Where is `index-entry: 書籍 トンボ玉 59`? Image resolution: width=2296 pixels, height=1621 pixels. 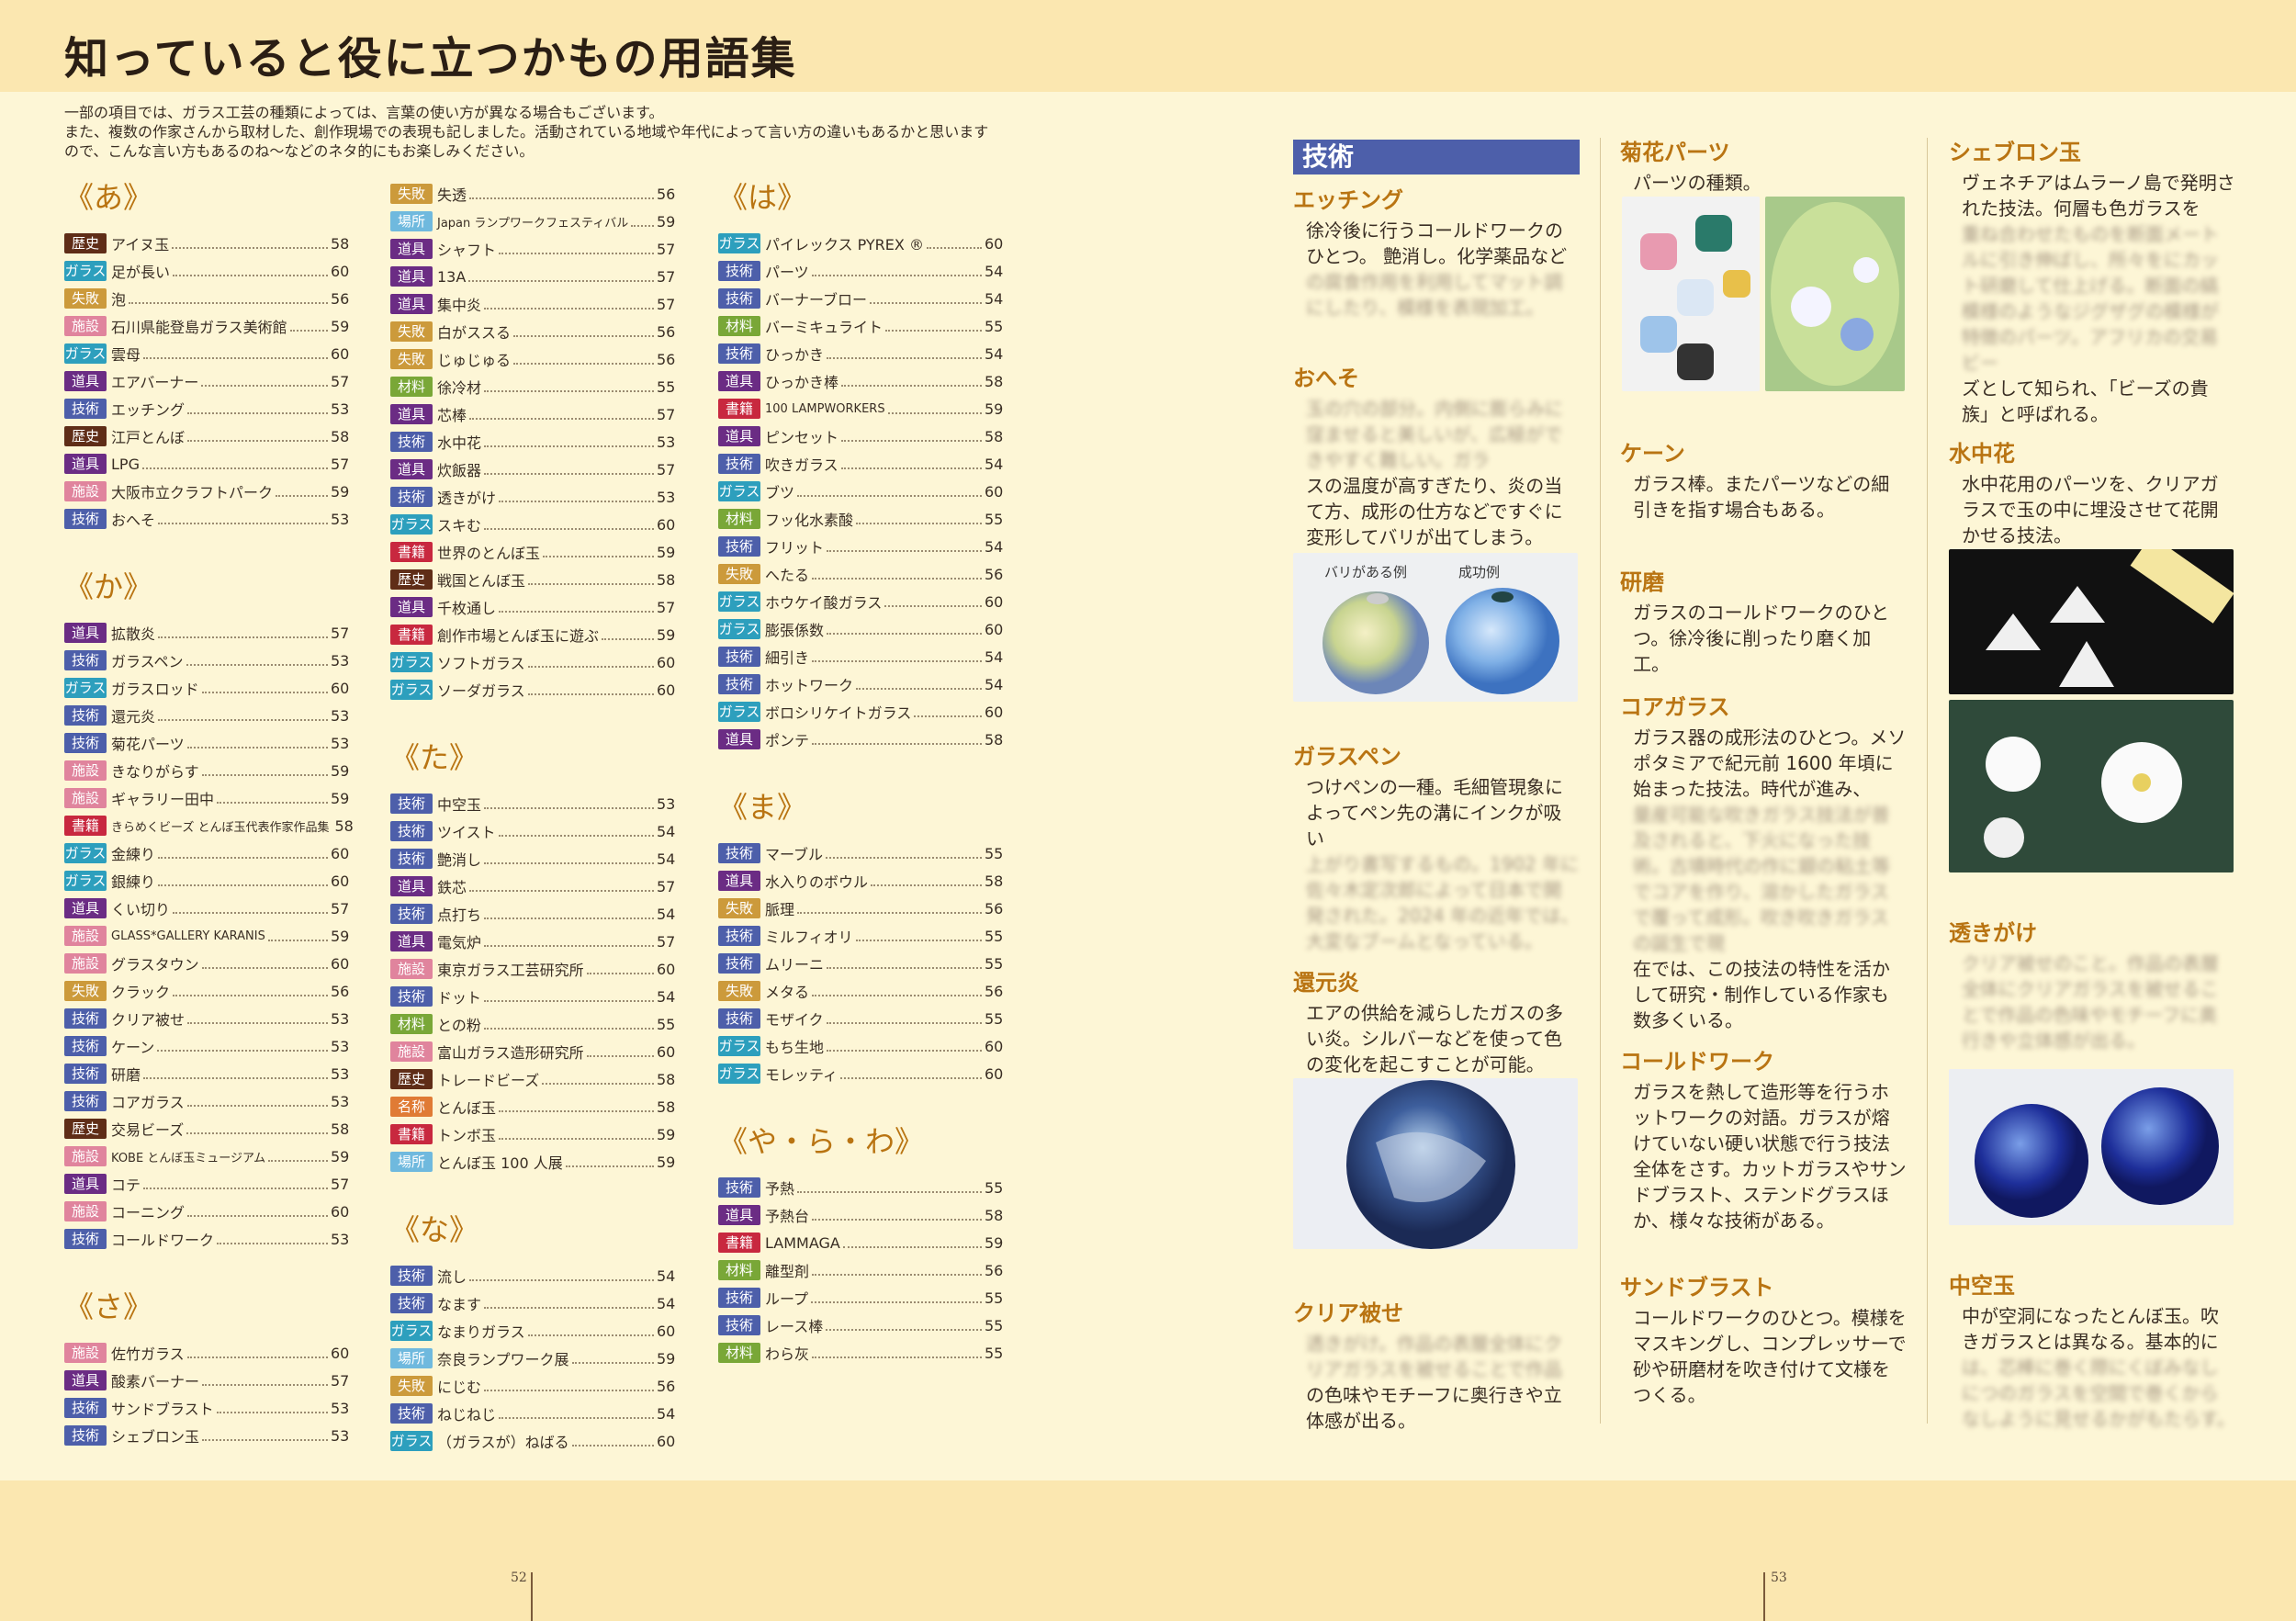
index-entry: 書籍 トンボ玉 59 is located at coordinates (532, 1134).